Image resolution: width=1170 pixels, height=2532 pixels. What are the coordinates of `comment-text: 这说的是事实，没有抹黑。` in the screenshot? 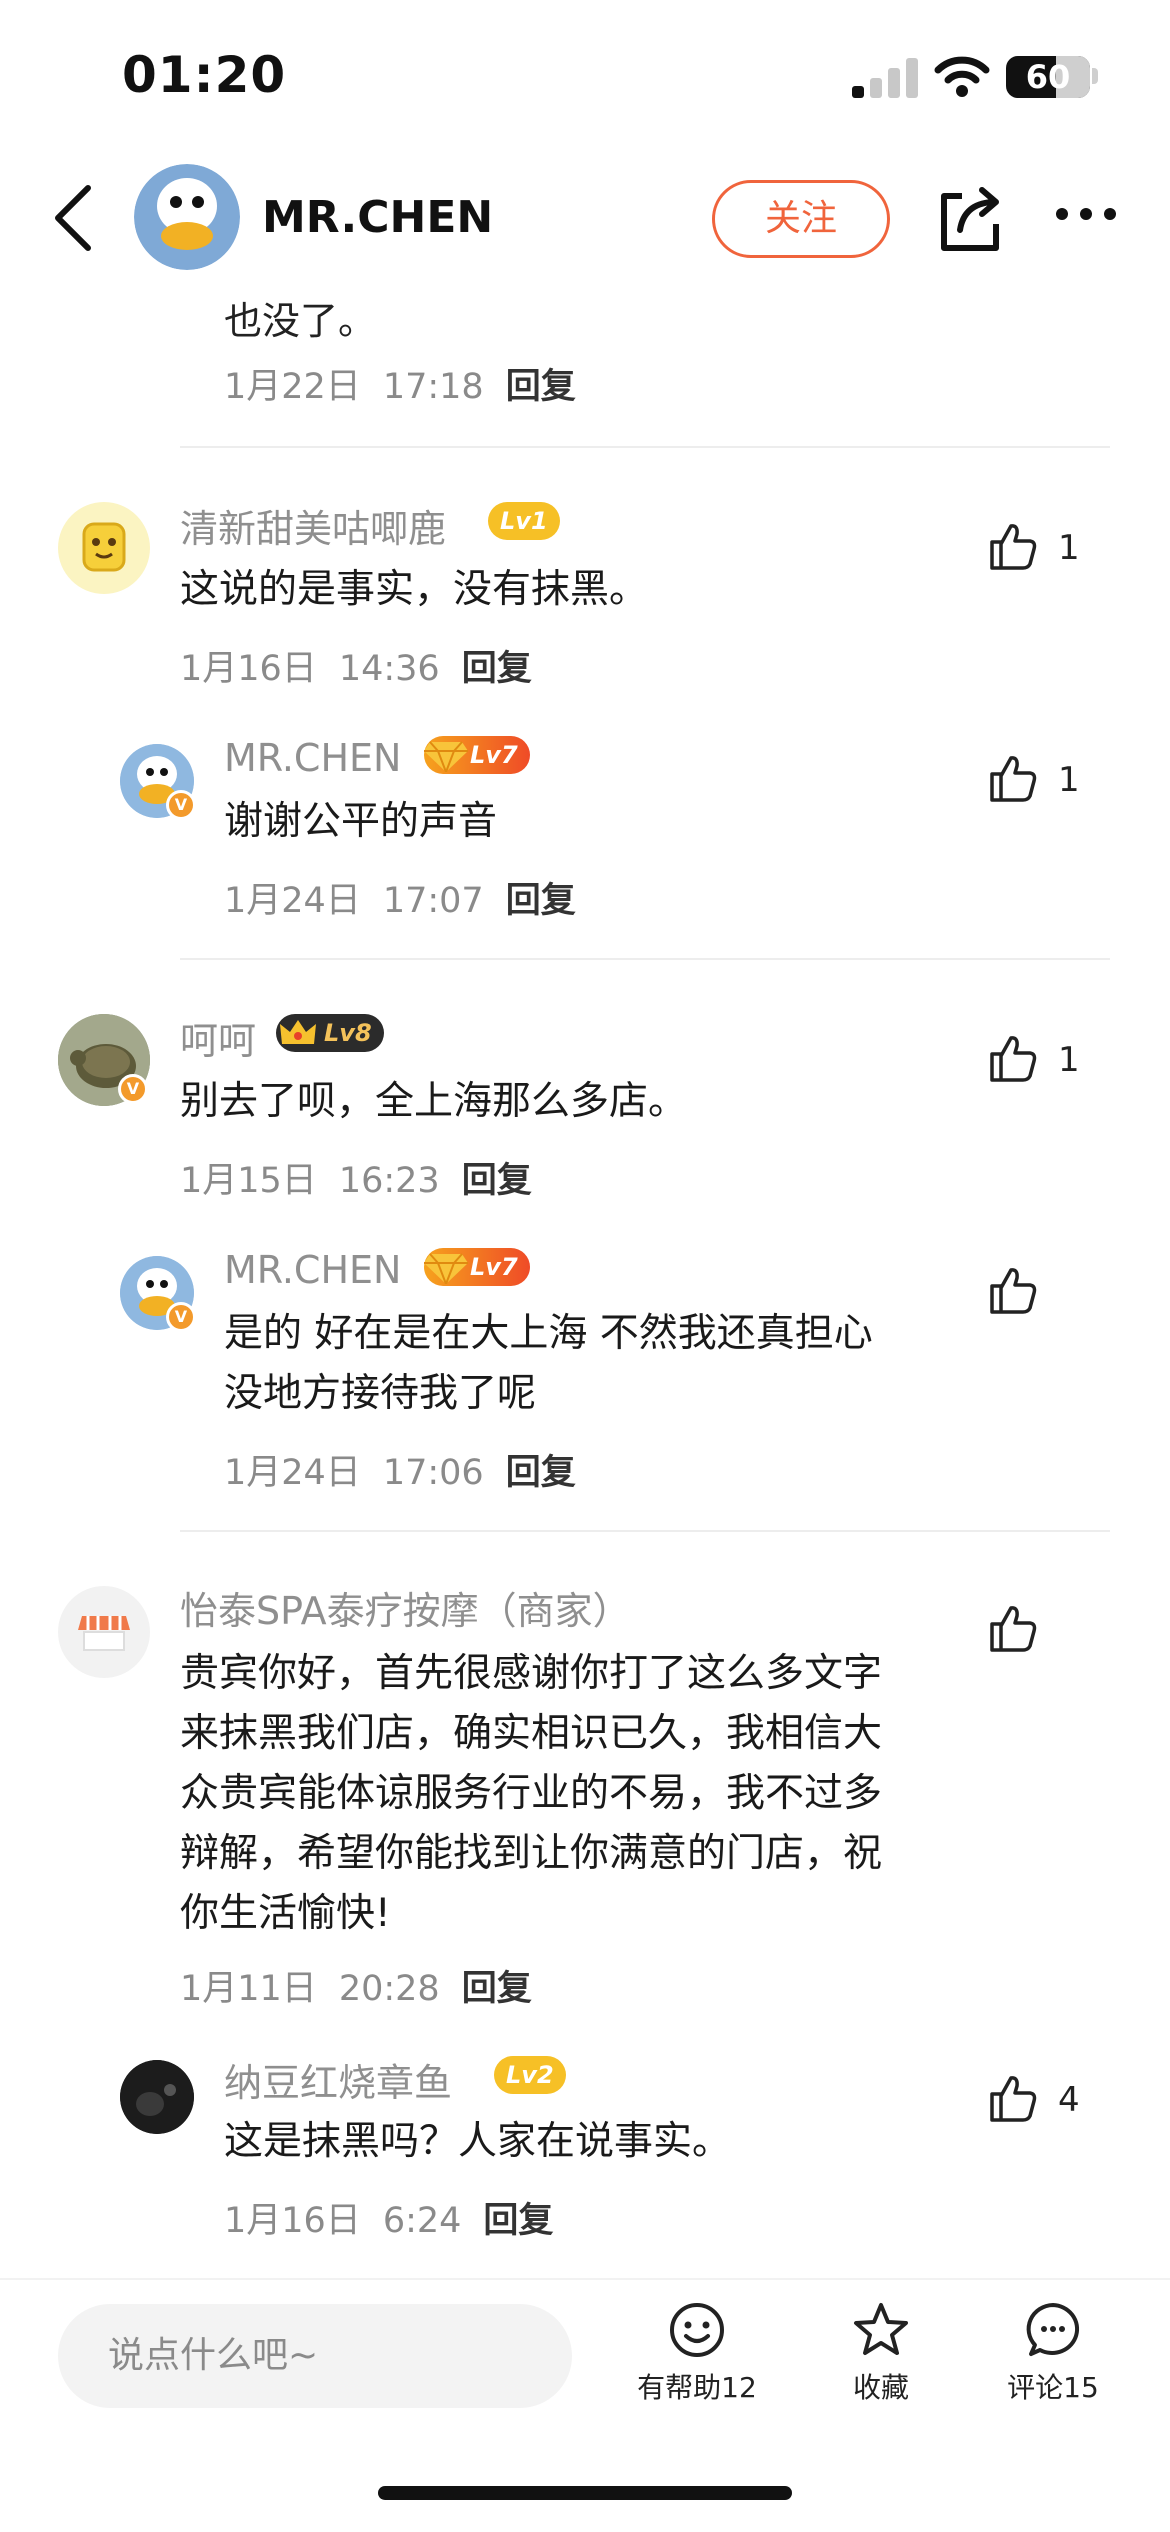 It's located at (414, 589).